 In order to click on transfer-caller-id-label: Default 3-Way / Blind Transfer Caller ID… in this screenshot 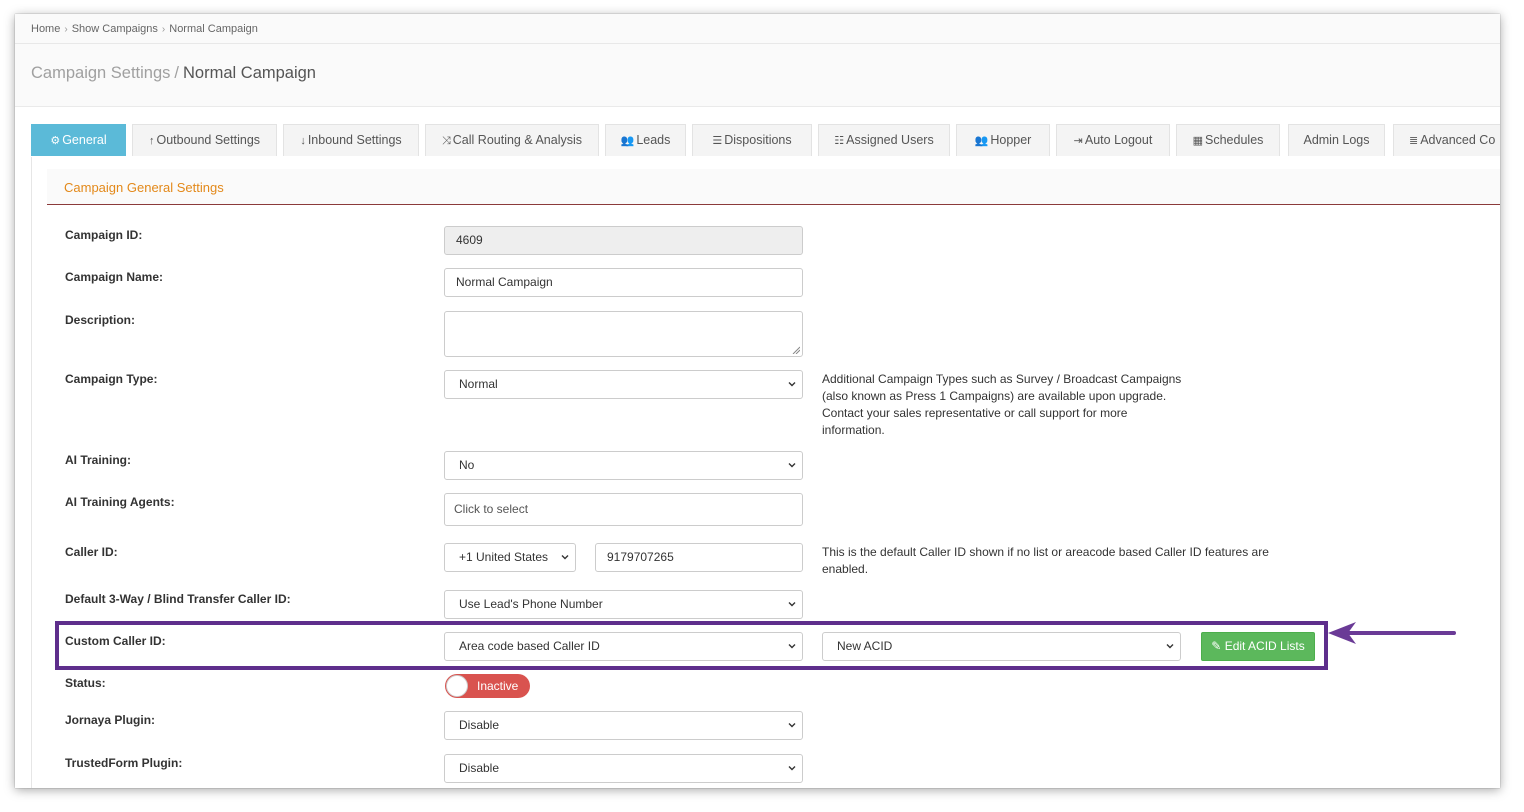, I will do `click(178, 599)`.